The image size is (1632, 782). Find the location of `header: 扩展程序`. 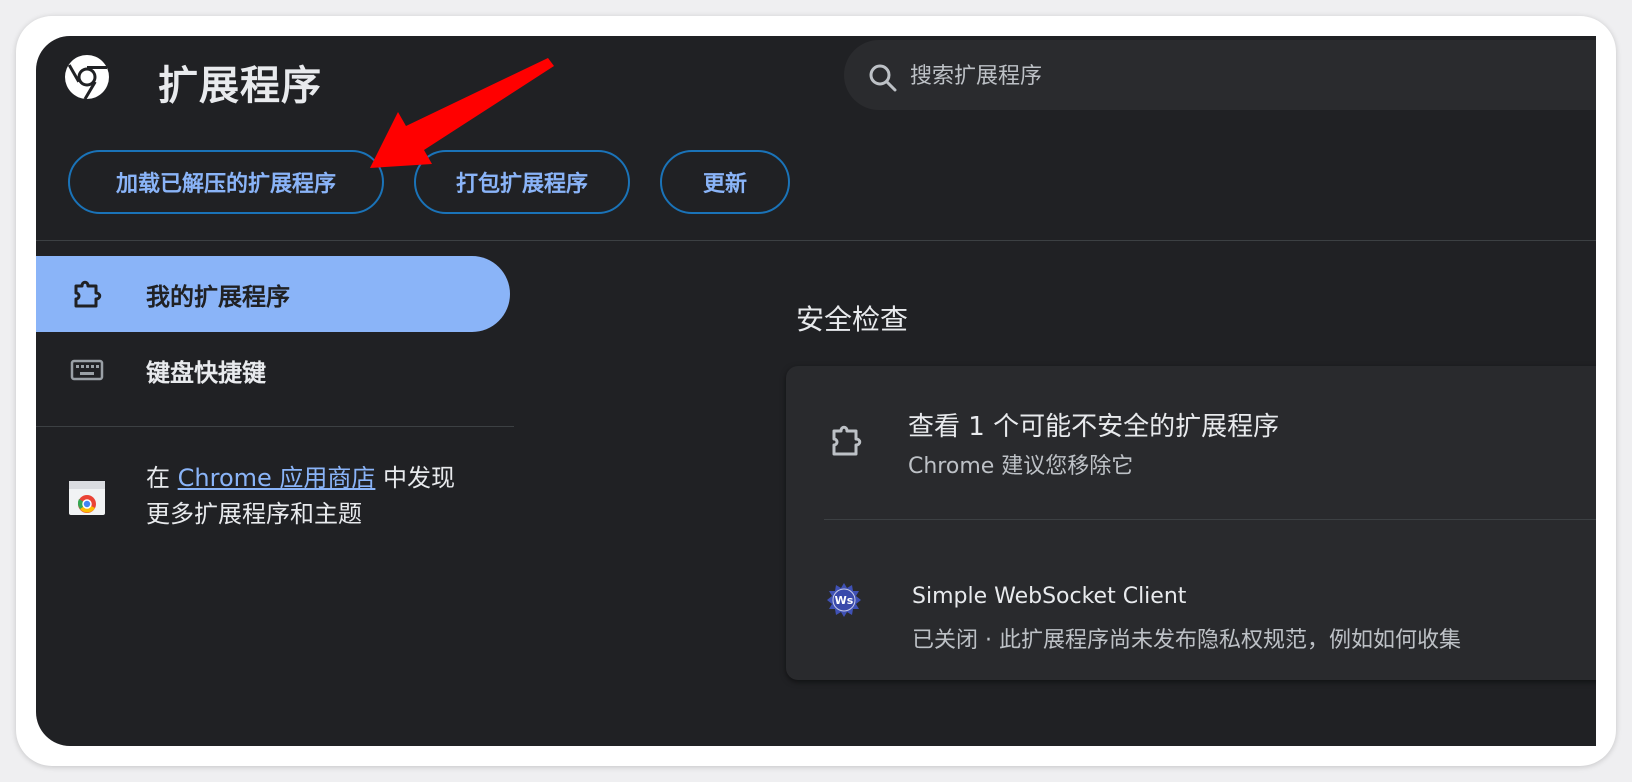

header: 扩展程序 is located at coordinates (816, 76).